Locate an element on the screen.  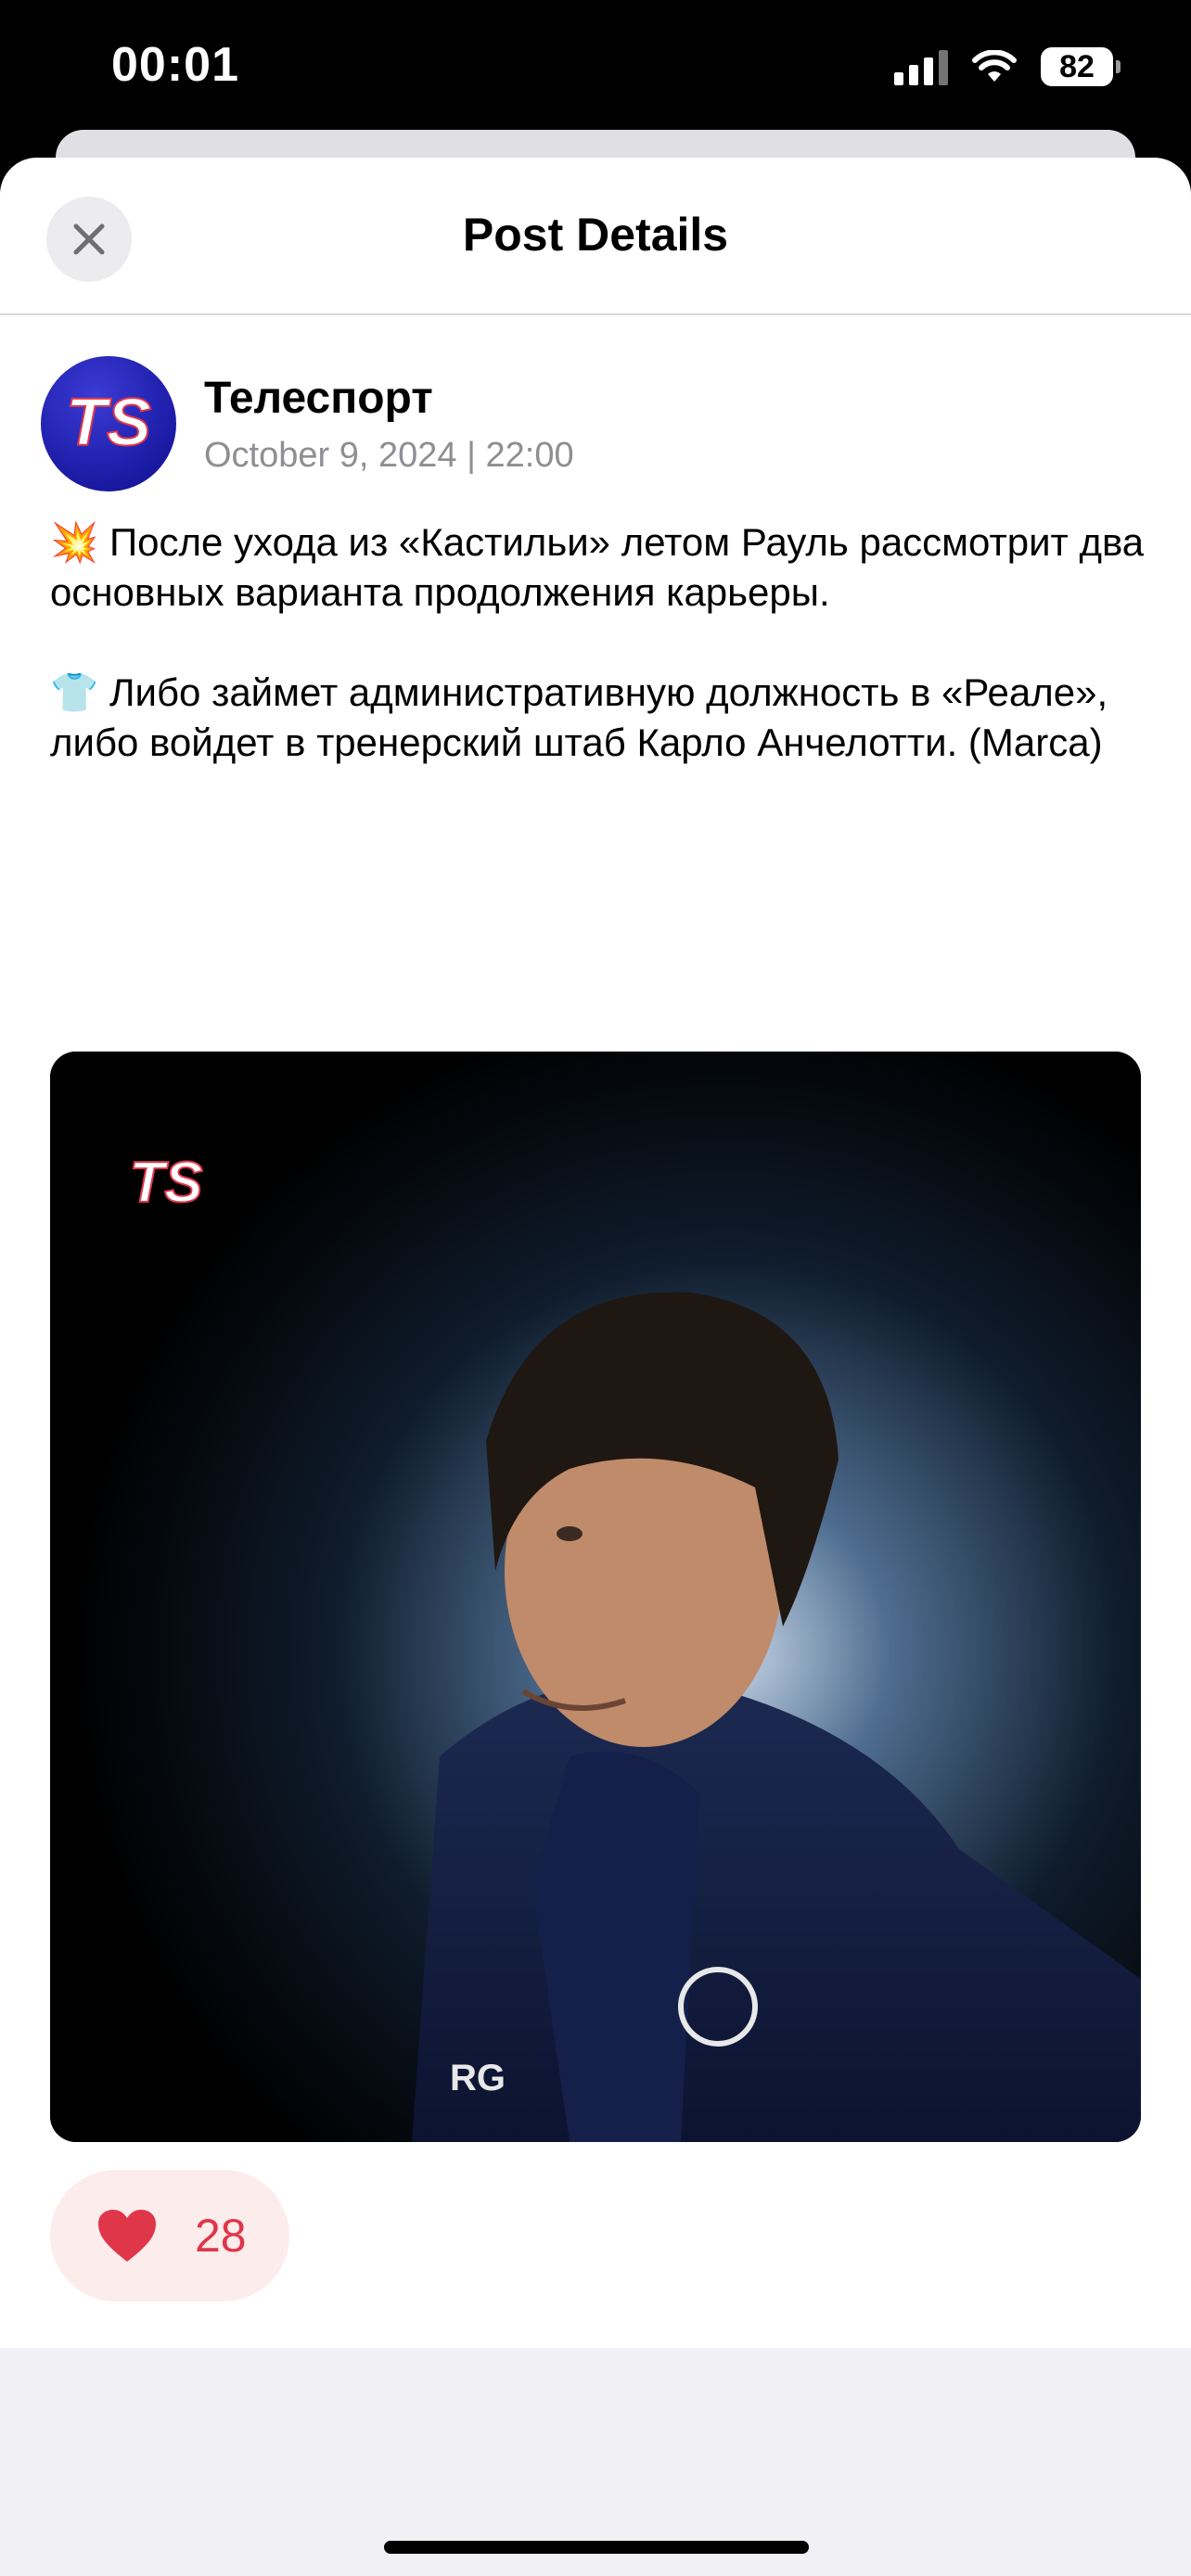
image-watermark: TS is located at coordinates (165, 1183).